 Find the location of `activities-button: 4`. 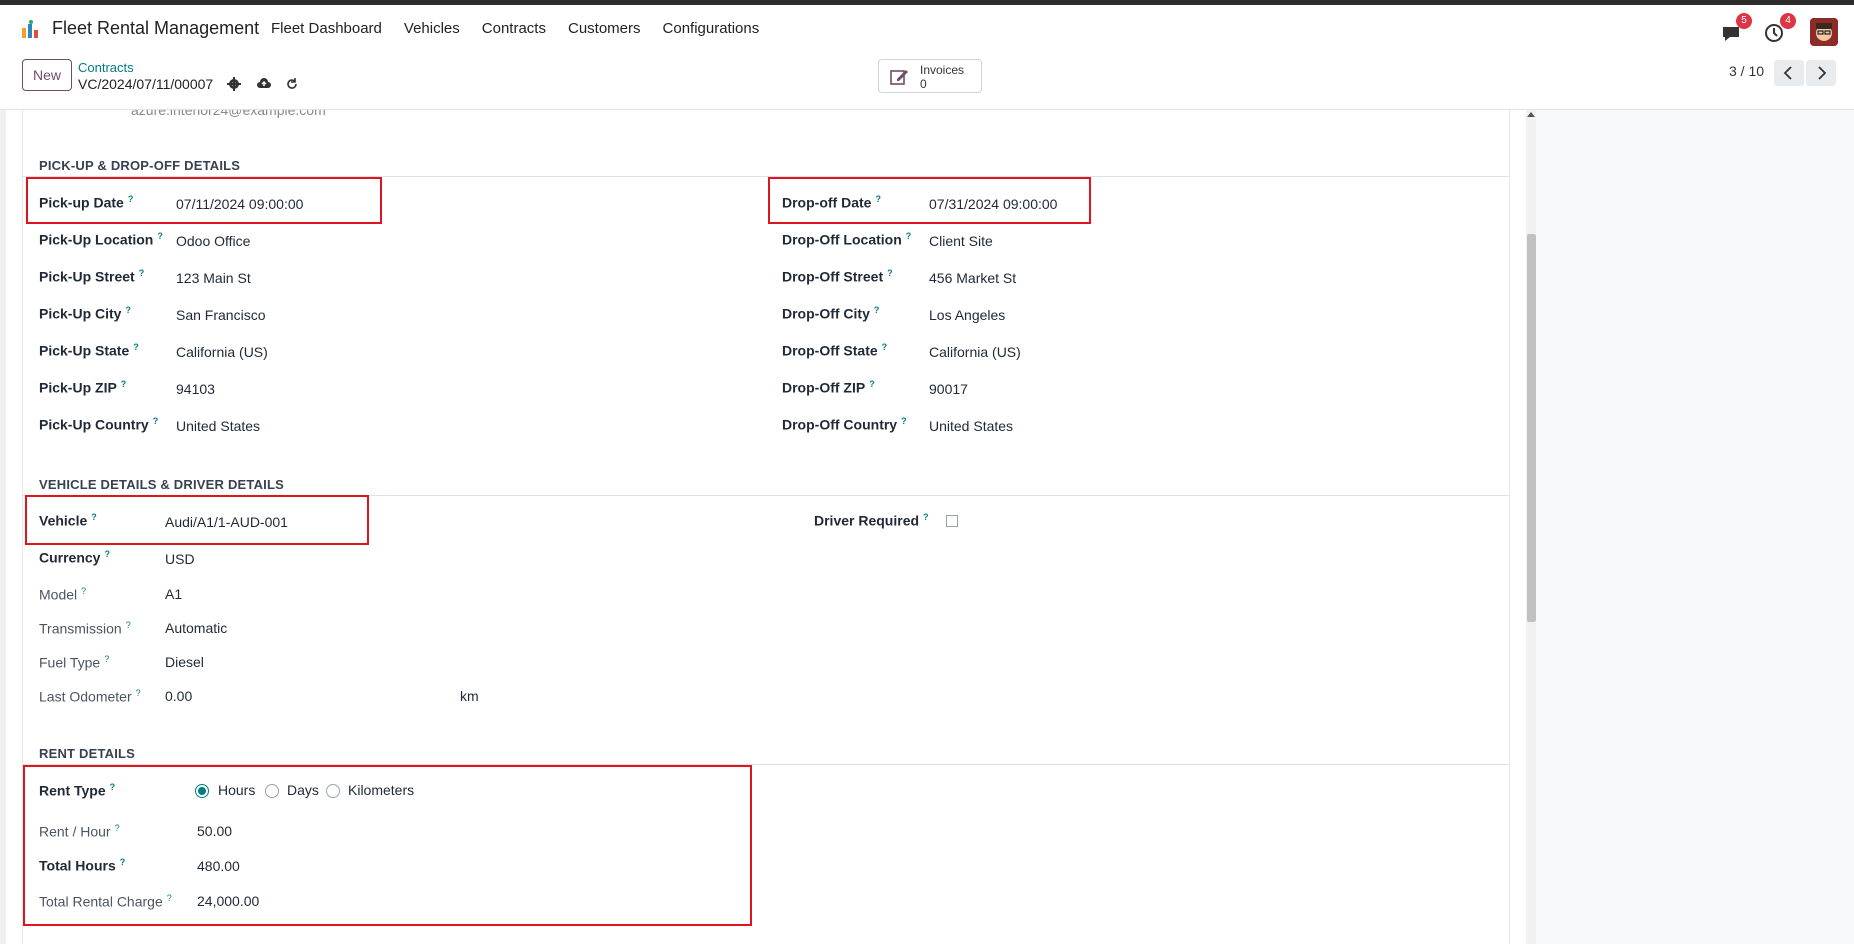

activities-button: 4 is located at coordinates (1779, 29).